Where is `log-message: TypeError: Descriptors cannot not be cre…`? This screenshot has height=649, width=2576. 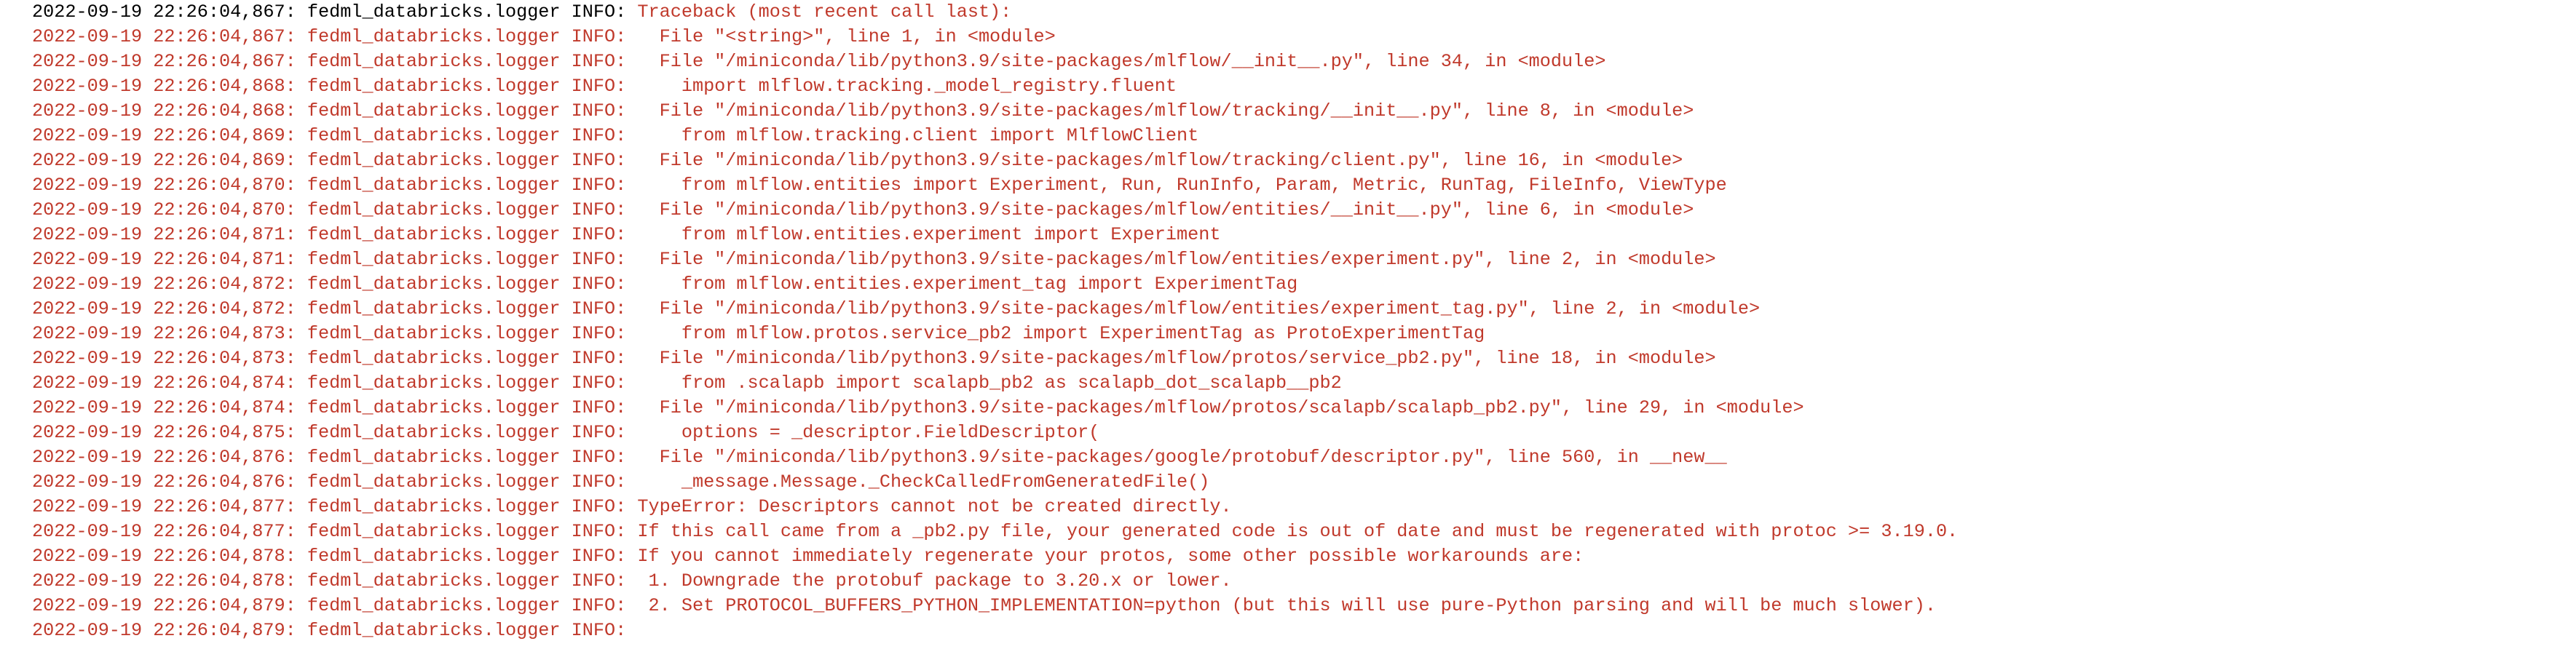
log-message: TypeError: Descriptors cannot not be cre… is located at coordinates (934, 506).